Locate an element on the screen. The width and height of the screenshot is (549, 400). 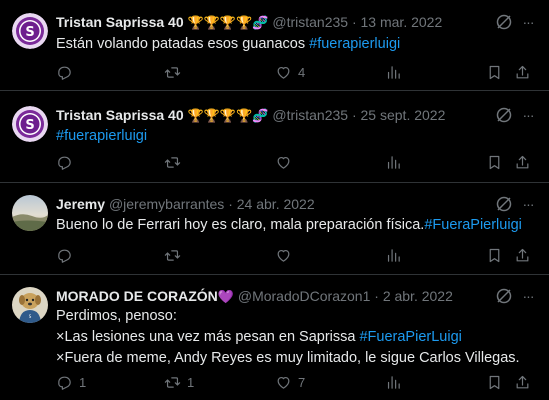
avatar is located at coordinates (30, 213).